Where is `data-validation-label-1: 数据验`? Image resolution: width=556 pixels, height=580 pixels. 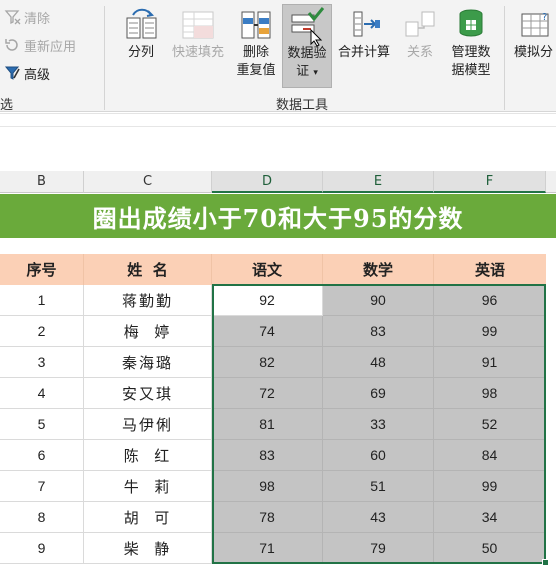
data-validation-label-1: 数据验 is located at coordinates (307, 53).